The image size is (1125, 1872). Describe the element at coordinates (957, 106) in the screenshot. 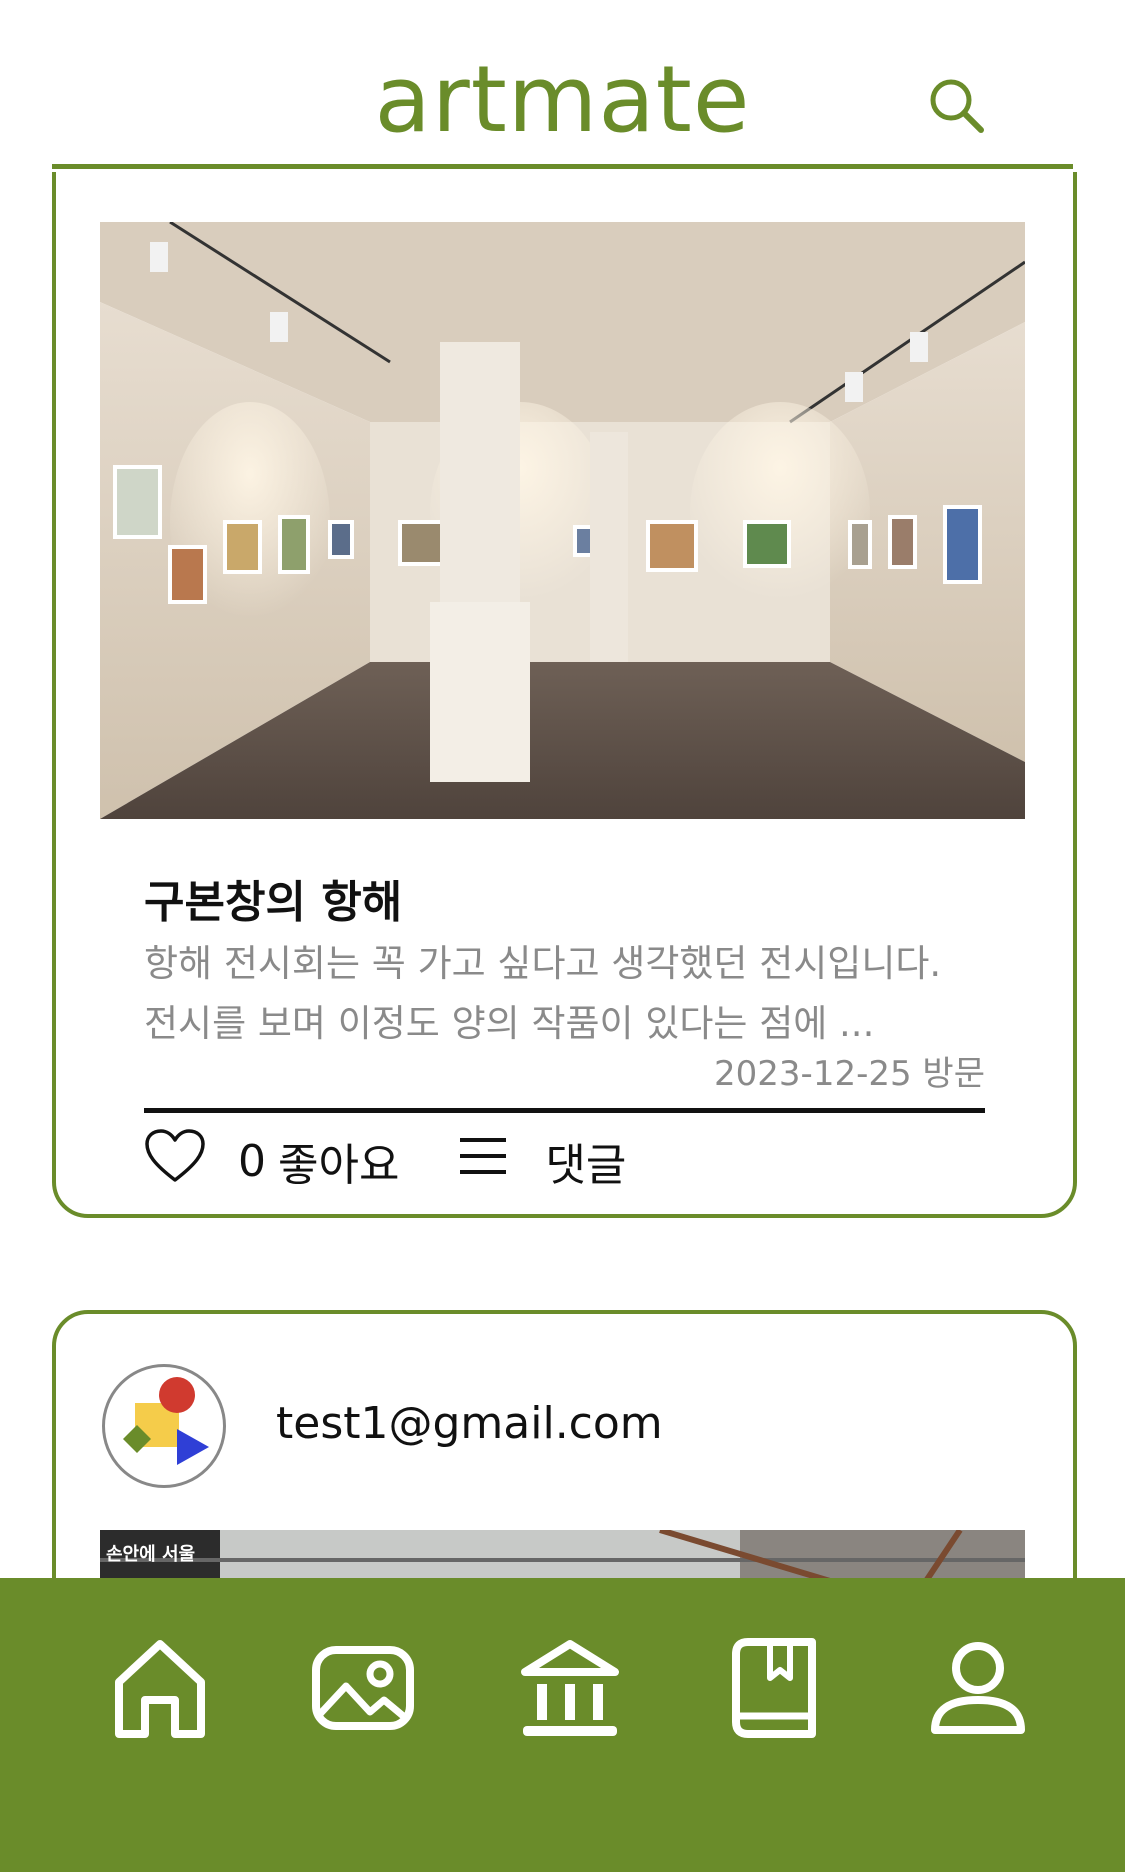

I see `search-icon` at that location.